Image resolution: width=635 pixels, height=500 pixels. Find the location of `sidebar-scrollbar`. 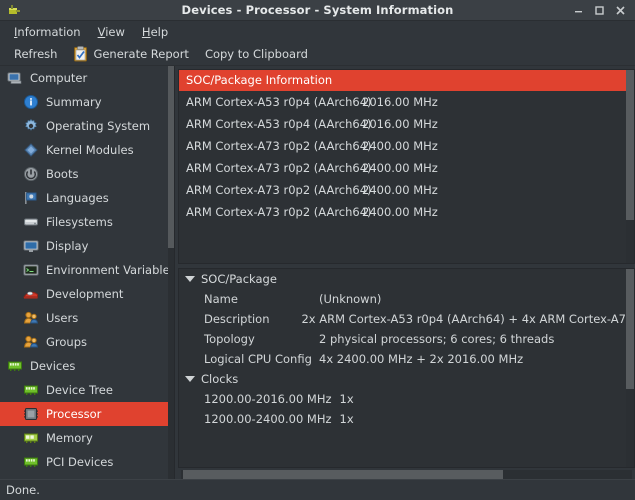

sidebar-scrollbar is located at coordinates (171, 272).